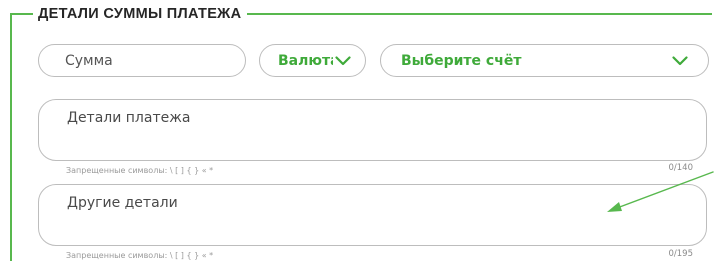 This screenshot has width=715, height=261. I want to click on frame-left-line, so click(11, 137).